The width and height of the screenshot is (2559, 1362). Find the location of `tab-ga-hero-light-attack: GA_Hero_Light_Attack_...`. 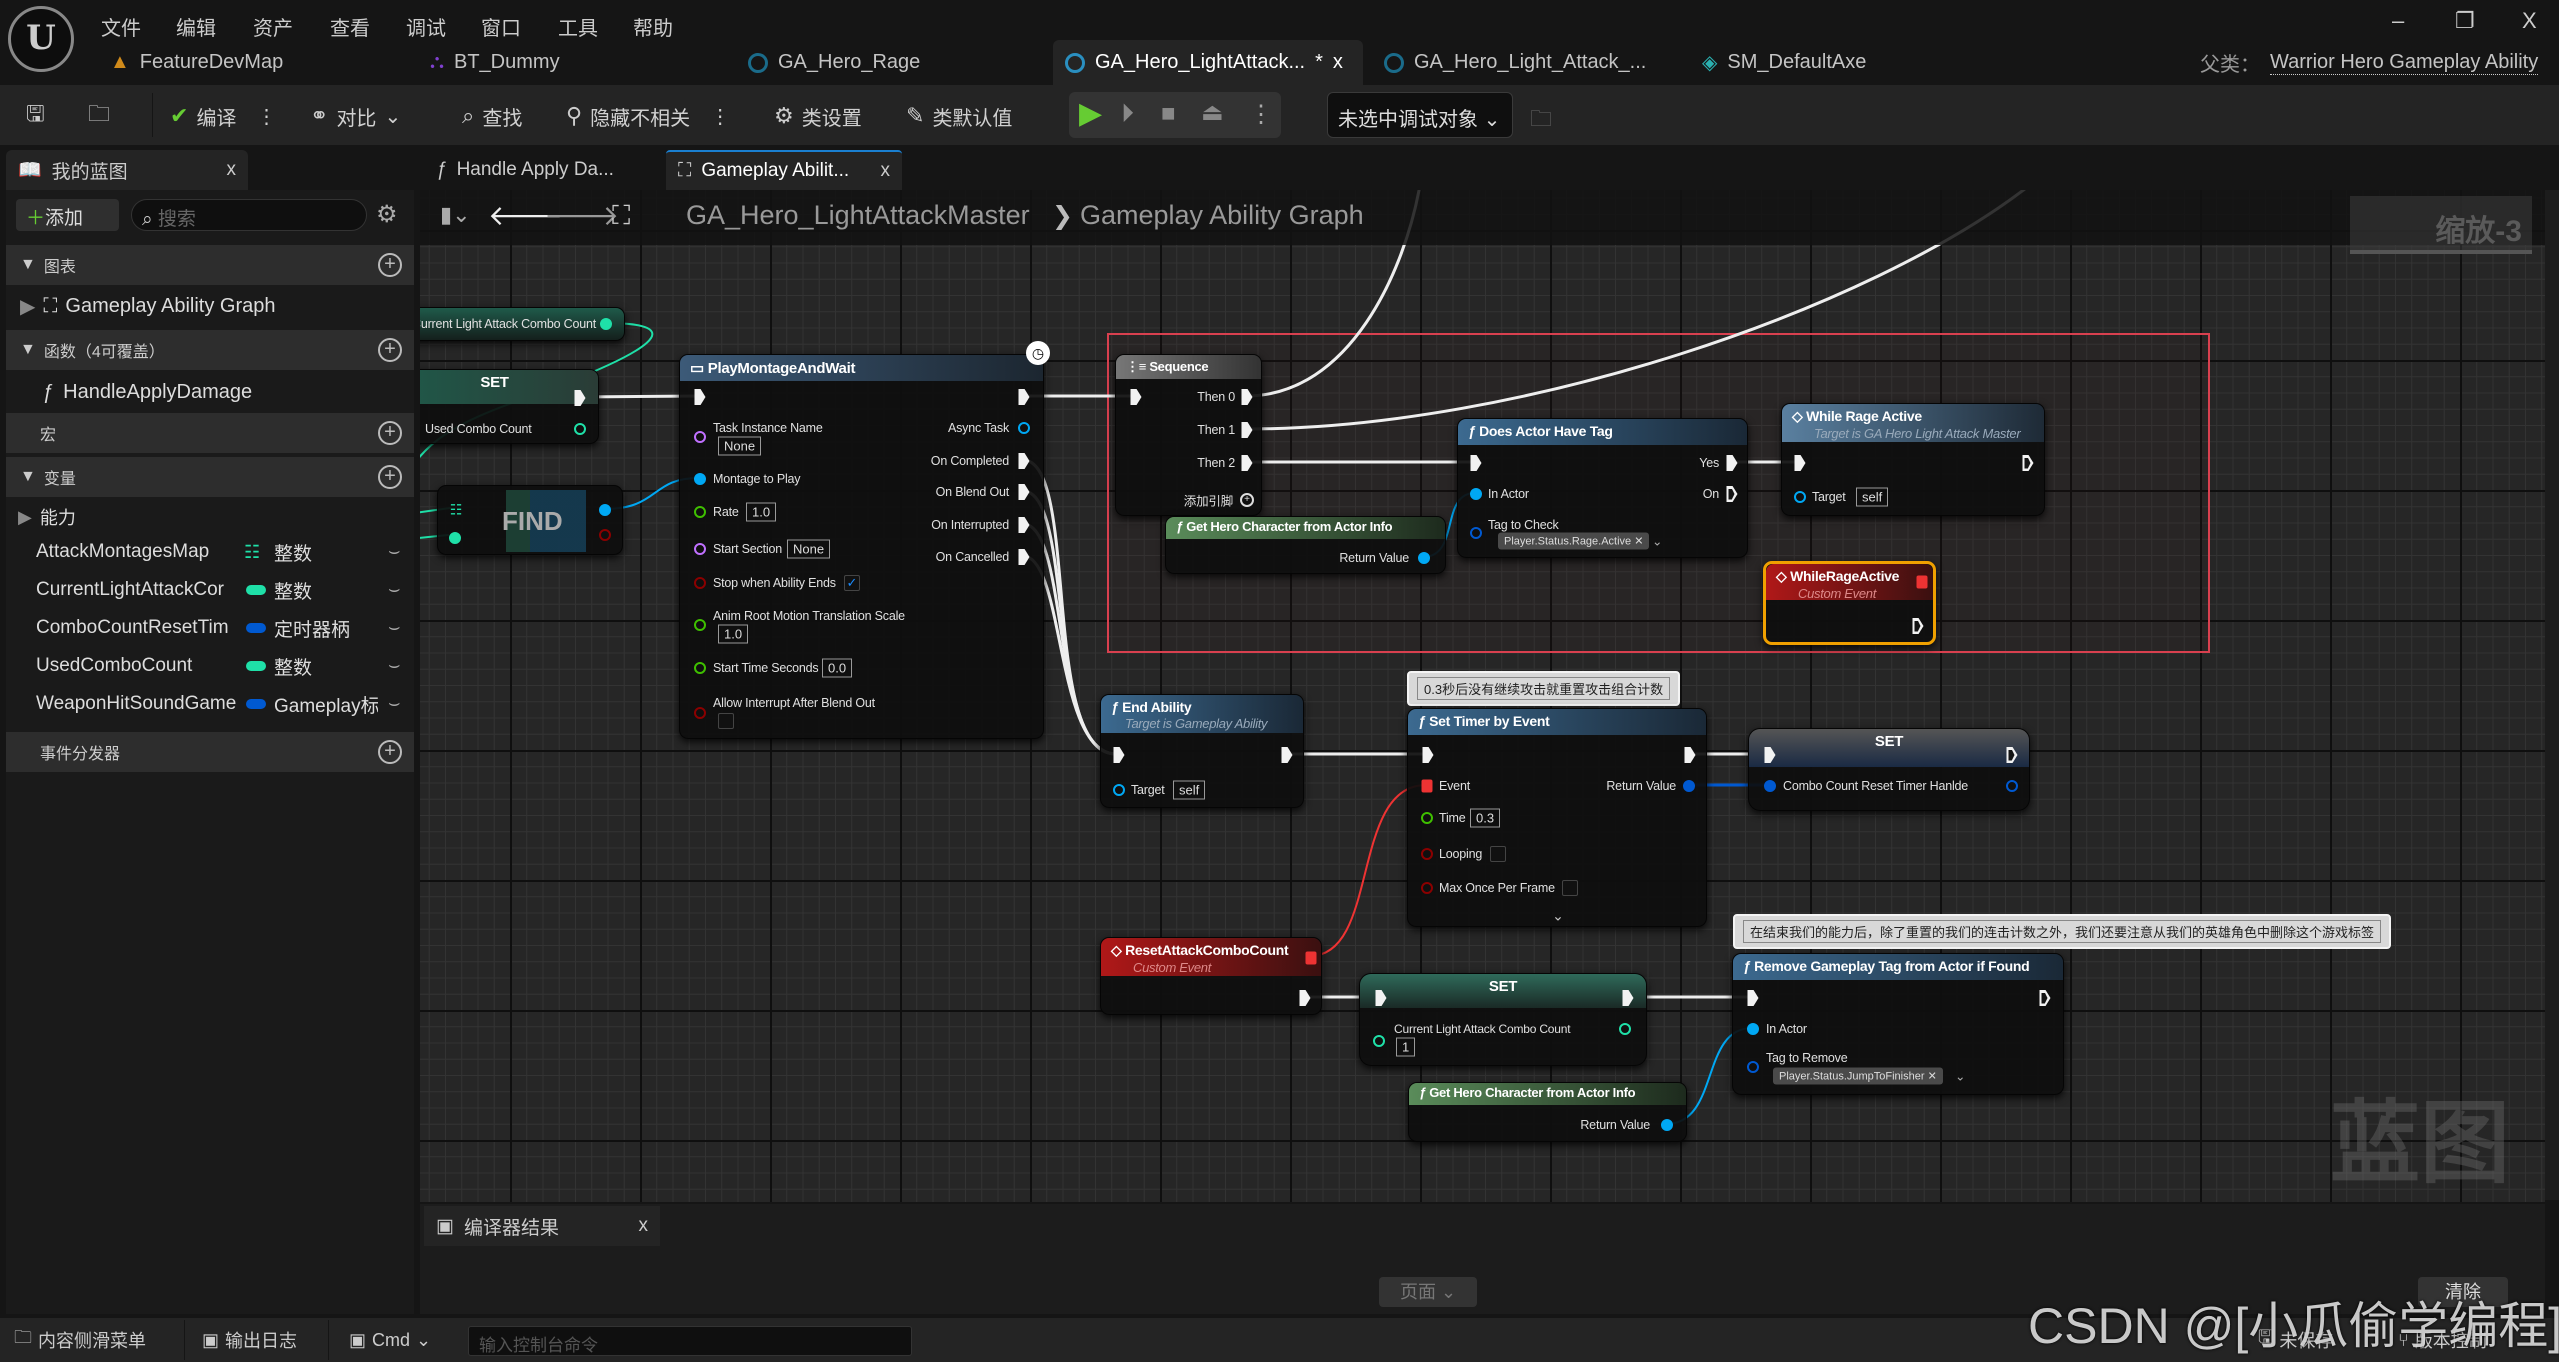

tab-ga-hero-light-attack: GA_Hero_Light_Attack_... is located at coordinates (1515, 62).